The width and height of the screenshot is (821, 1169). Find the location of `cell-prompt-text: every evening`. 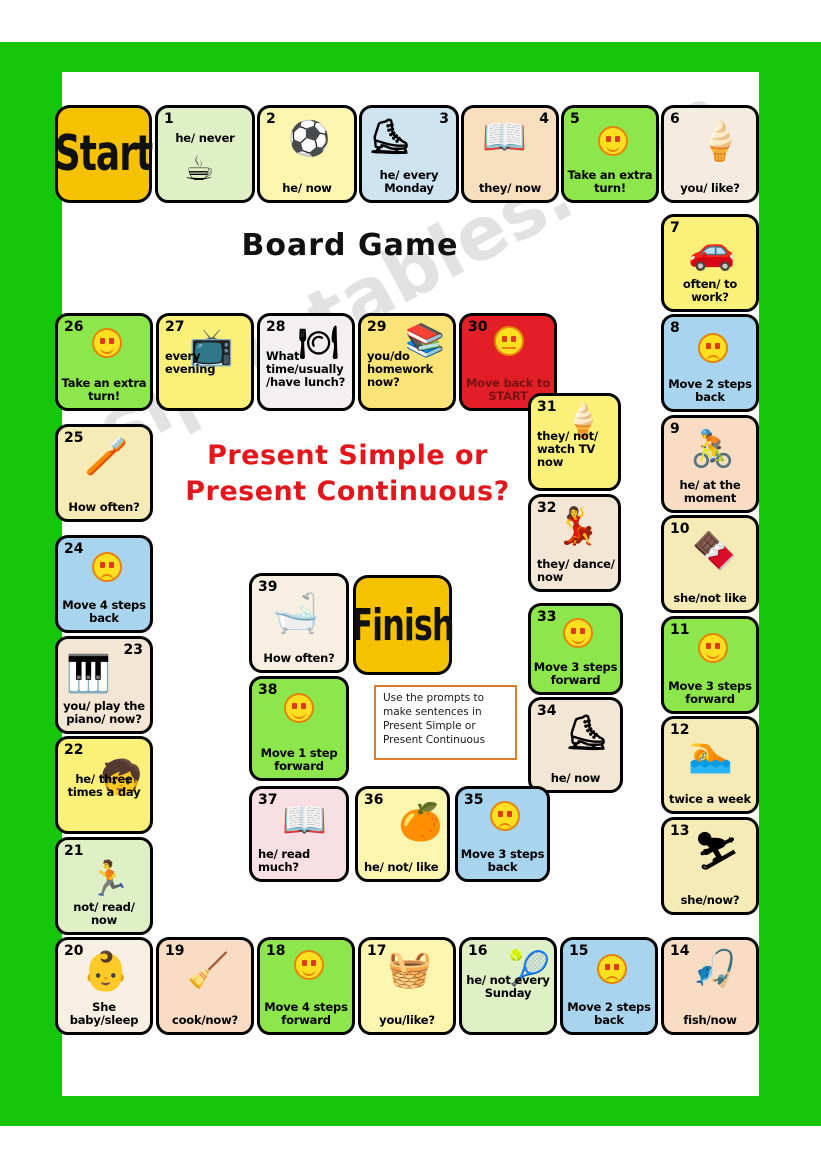

cell-prompt-text: every evening is located at coordinates (190, 362).